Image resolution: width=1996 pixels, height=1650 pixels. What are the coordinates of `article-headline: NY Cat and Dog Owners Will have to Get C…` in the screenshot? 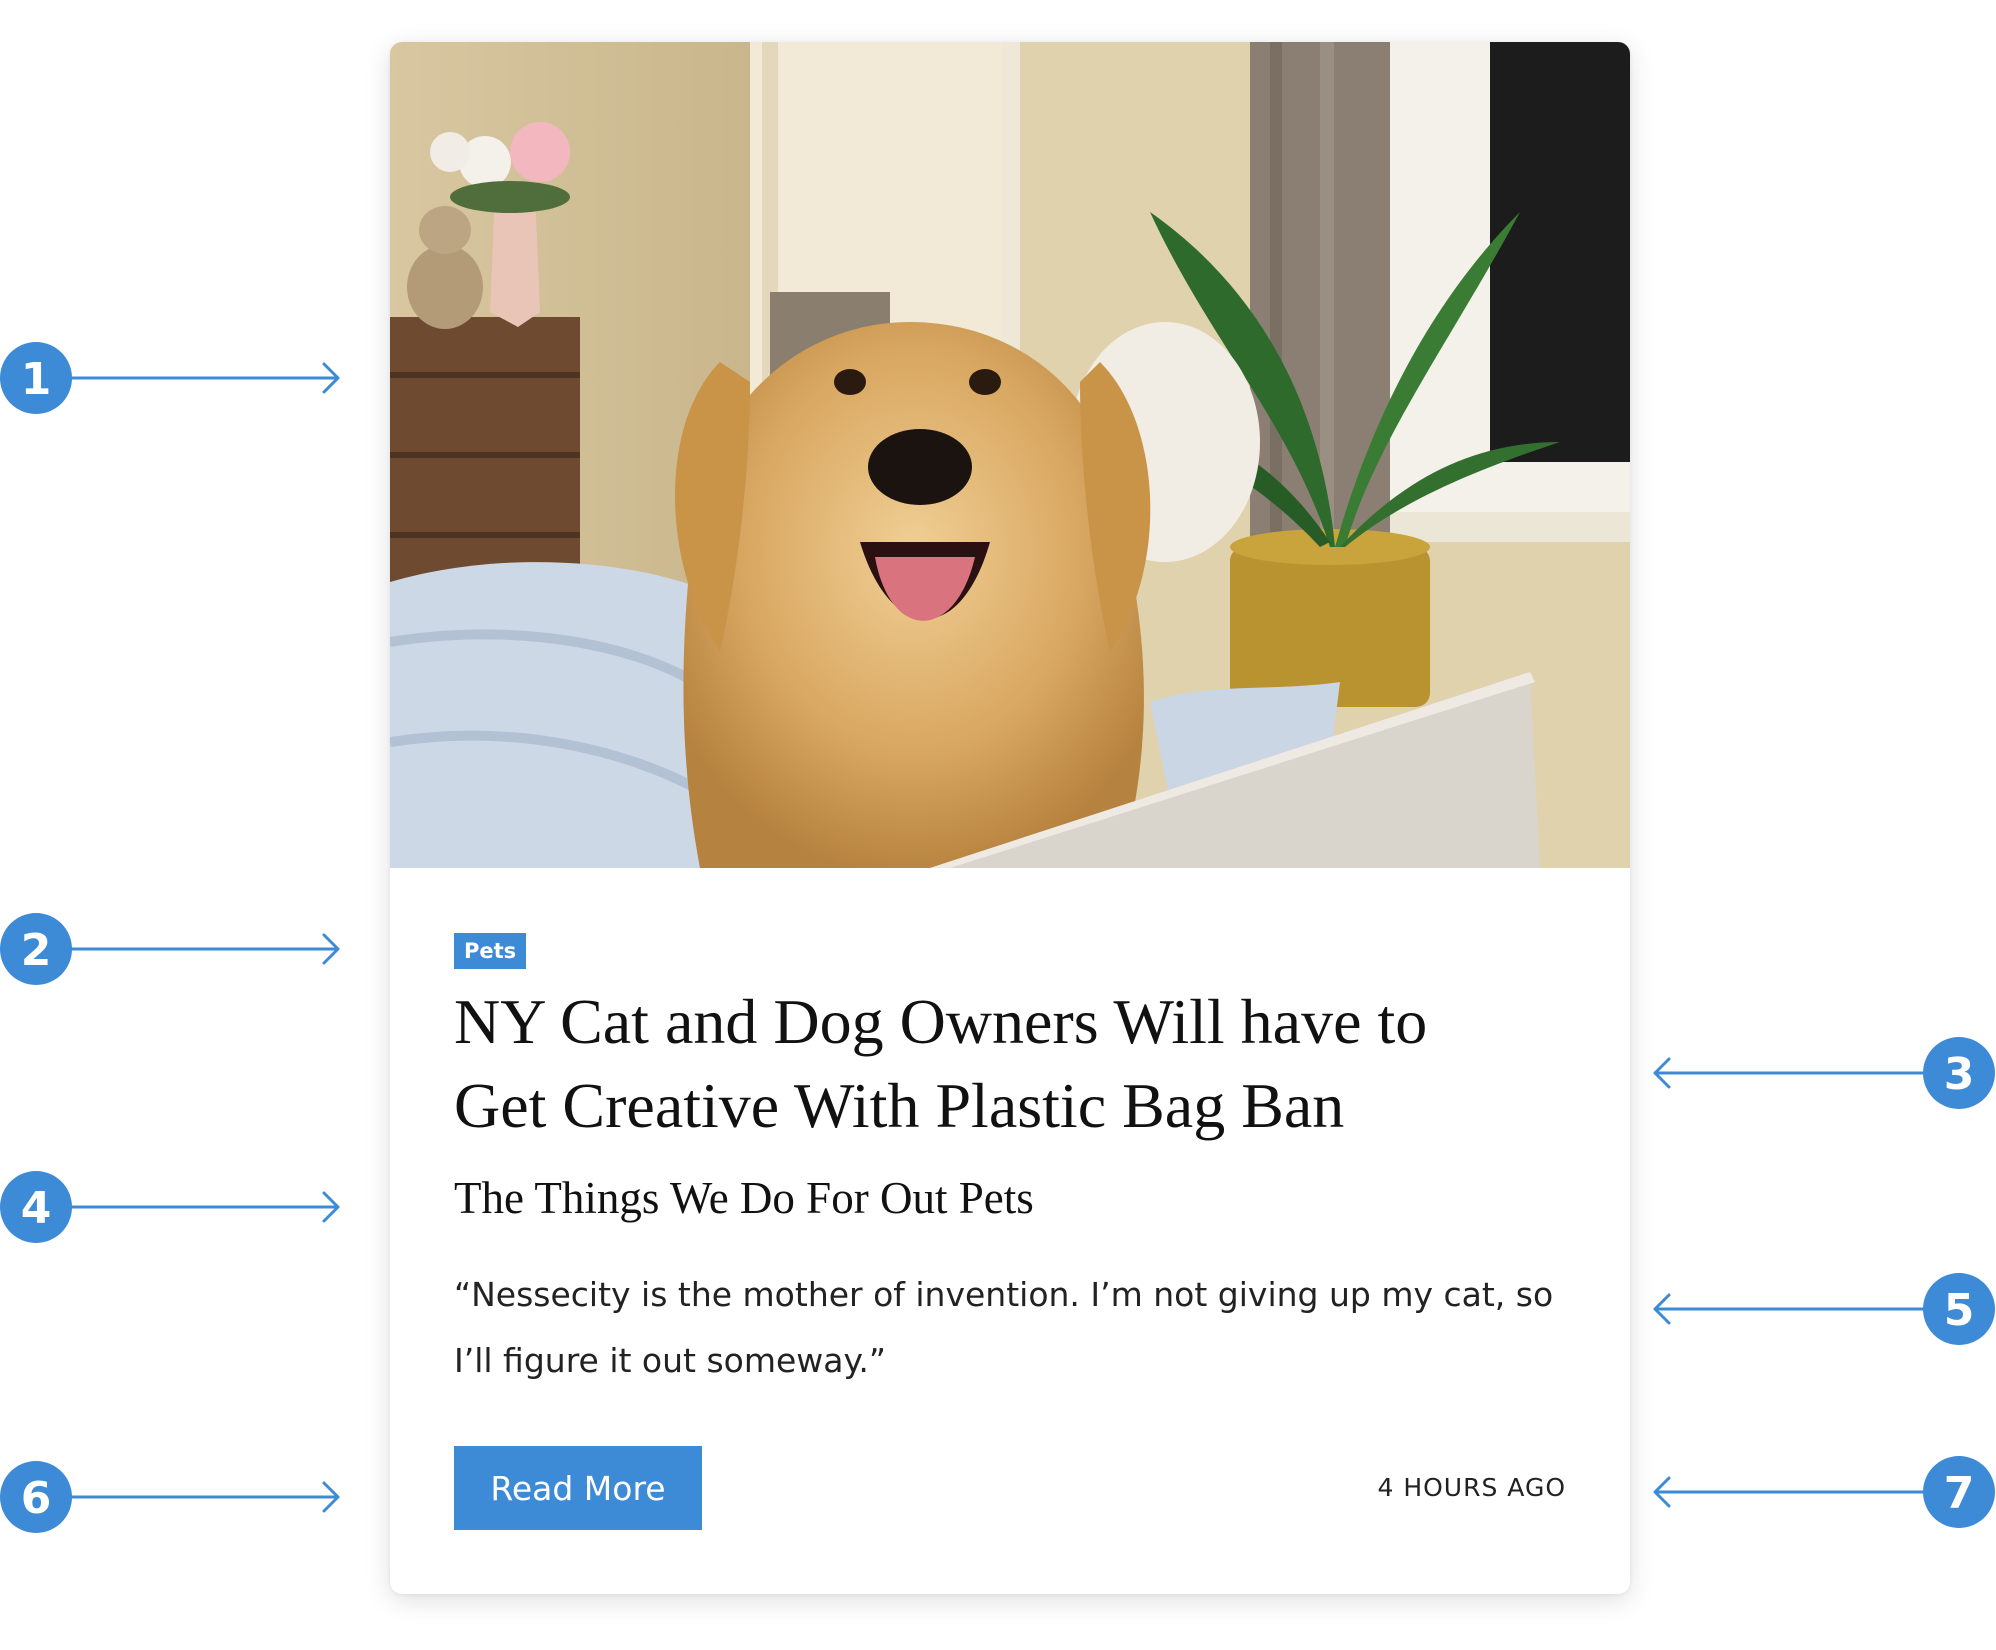 It's located at (1019, 1064).